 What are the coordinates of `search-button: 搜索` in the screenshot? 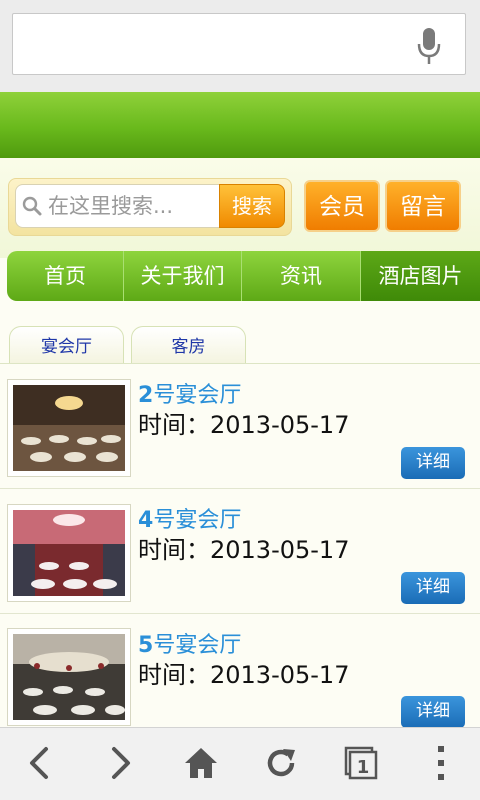 It's located at (252, 206).